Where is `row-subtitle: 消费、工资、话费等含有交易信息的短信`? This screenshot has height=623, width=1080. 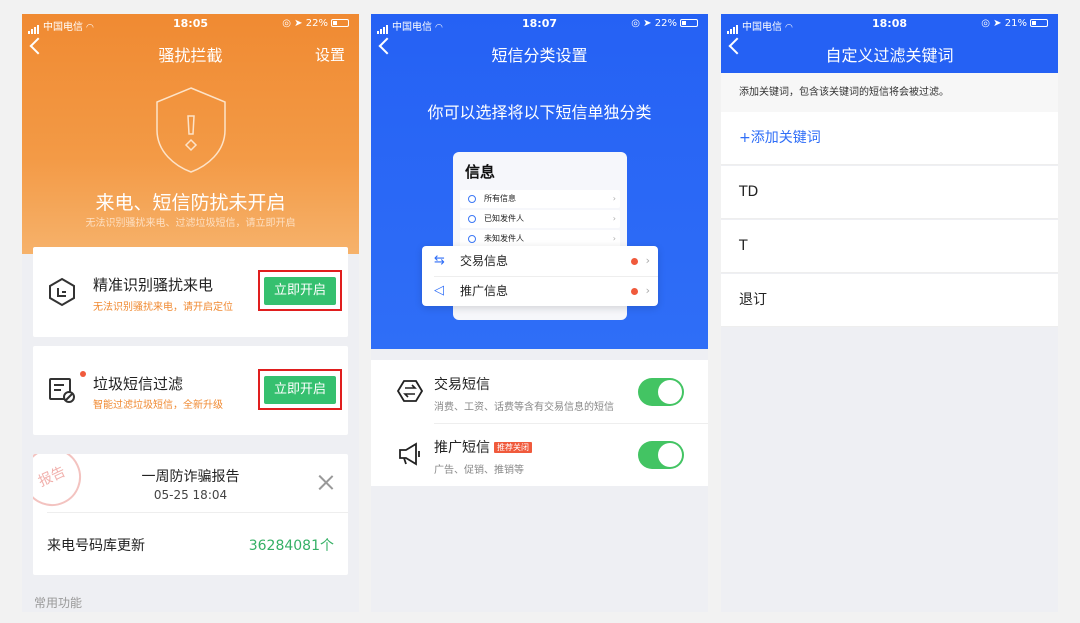 row-subtitle: 消费、工资、话费等含有交易信息的短信 is located at coordinates (524, 407).